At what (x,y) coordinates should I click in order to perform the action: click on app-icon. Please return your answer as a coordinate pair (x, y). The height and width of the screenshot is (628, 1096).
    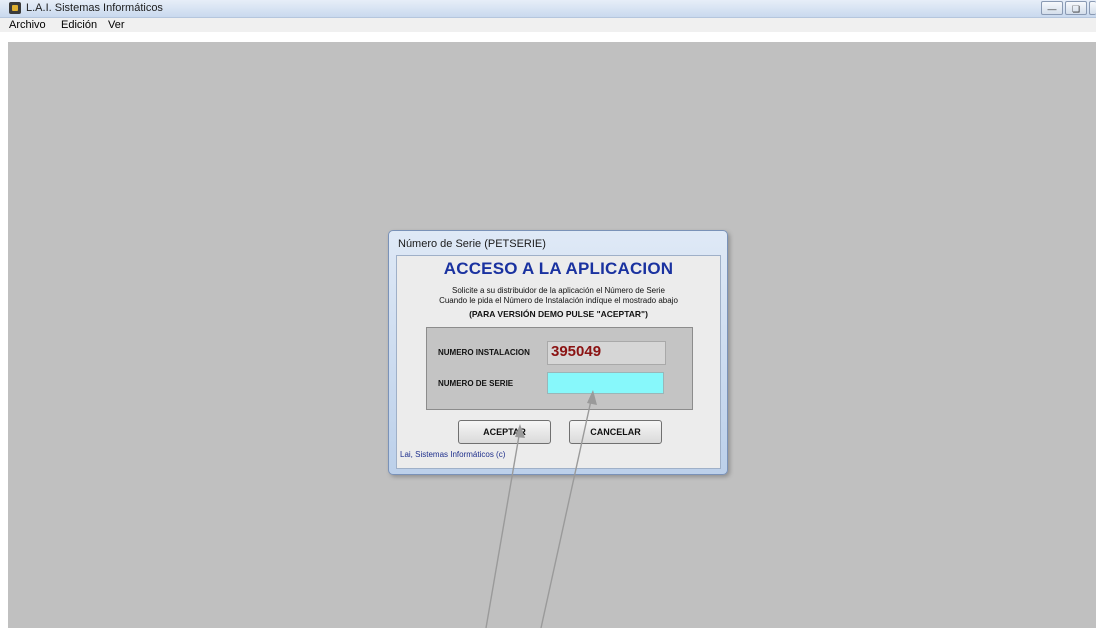
    Looking at the image, I should click on (15, 8).